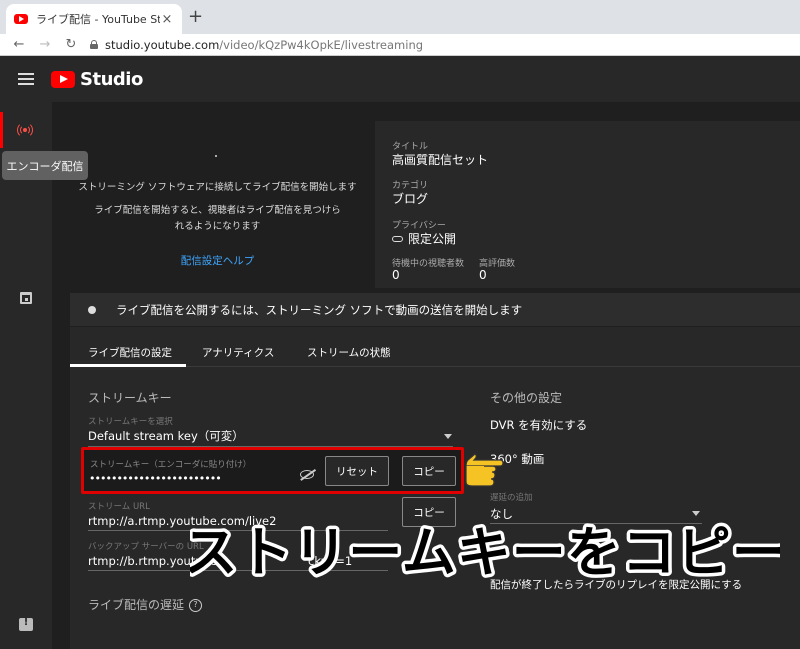 The image size is (800, 649). Describe the element at coordinates (195, 17) in the screenshot. I see `new-tab-icon: +` at that location.